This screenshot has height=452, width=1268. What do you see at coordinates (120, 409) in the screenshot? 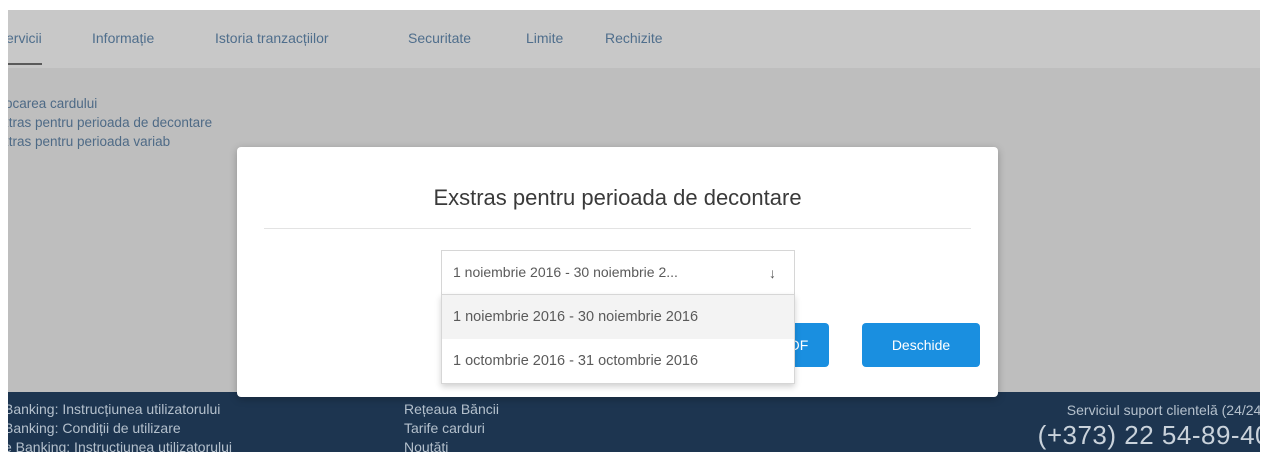
I see `footer-link: Banking: Instrucțiunea utilizatorului` at bounding box center [120, 409].